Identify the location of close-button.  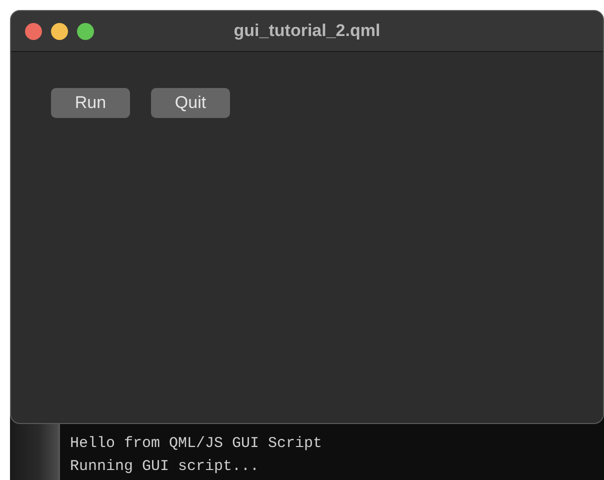
(33, 31).